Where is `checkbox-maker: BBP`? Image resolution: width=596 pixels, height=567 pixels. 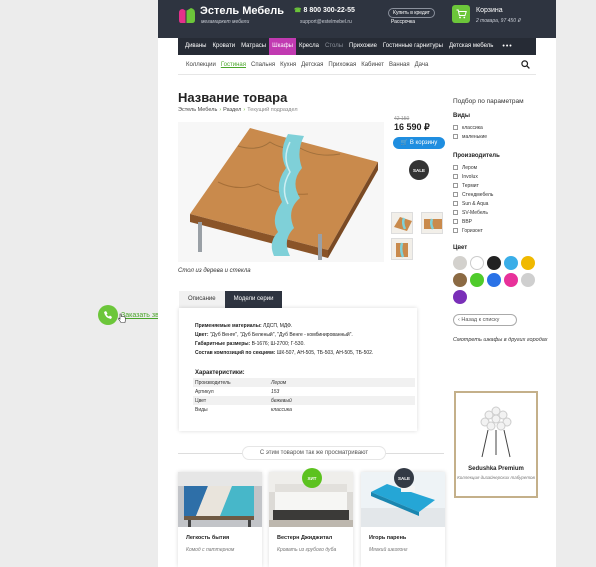 checkbox-maker: BBP is located at coordinates (500, 221).